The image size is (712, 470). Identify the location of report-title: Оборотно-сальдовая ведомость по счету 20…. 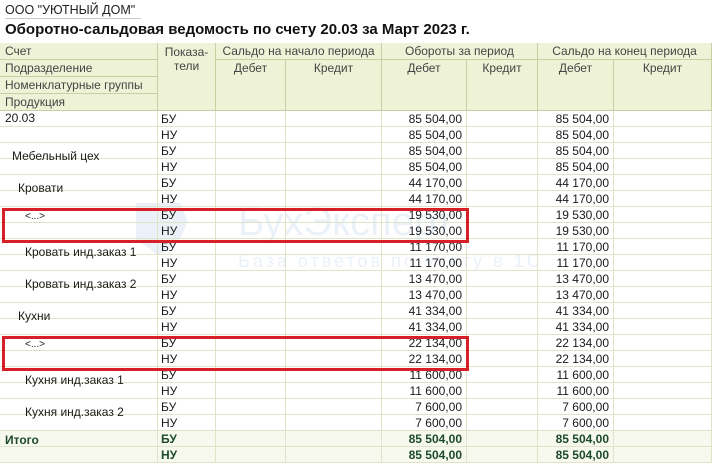
(237, 29).